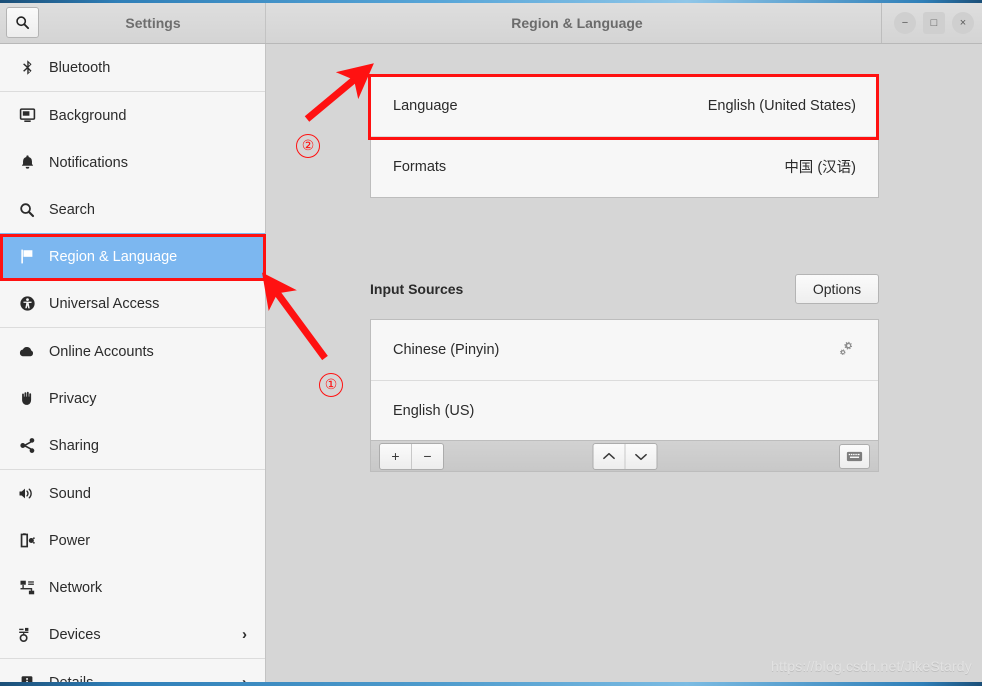 Image resolution: width=982 pixels, height=686 pixels. What do you see at coordinates (425, 106) in the screenshot?
I see `language-label: Language` at bounding box center [425, 106].